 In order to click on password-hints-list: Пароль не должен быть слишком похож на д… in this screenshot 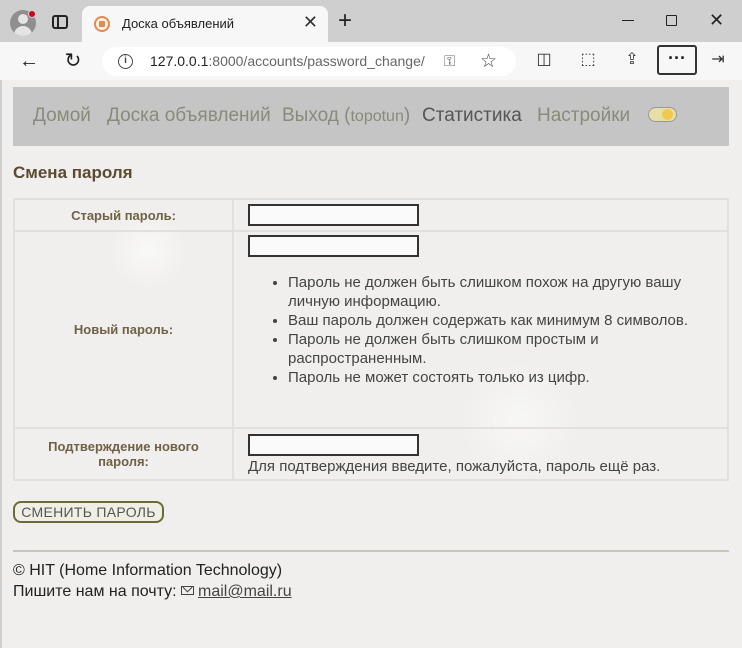, I will do `click(480, 330)`.